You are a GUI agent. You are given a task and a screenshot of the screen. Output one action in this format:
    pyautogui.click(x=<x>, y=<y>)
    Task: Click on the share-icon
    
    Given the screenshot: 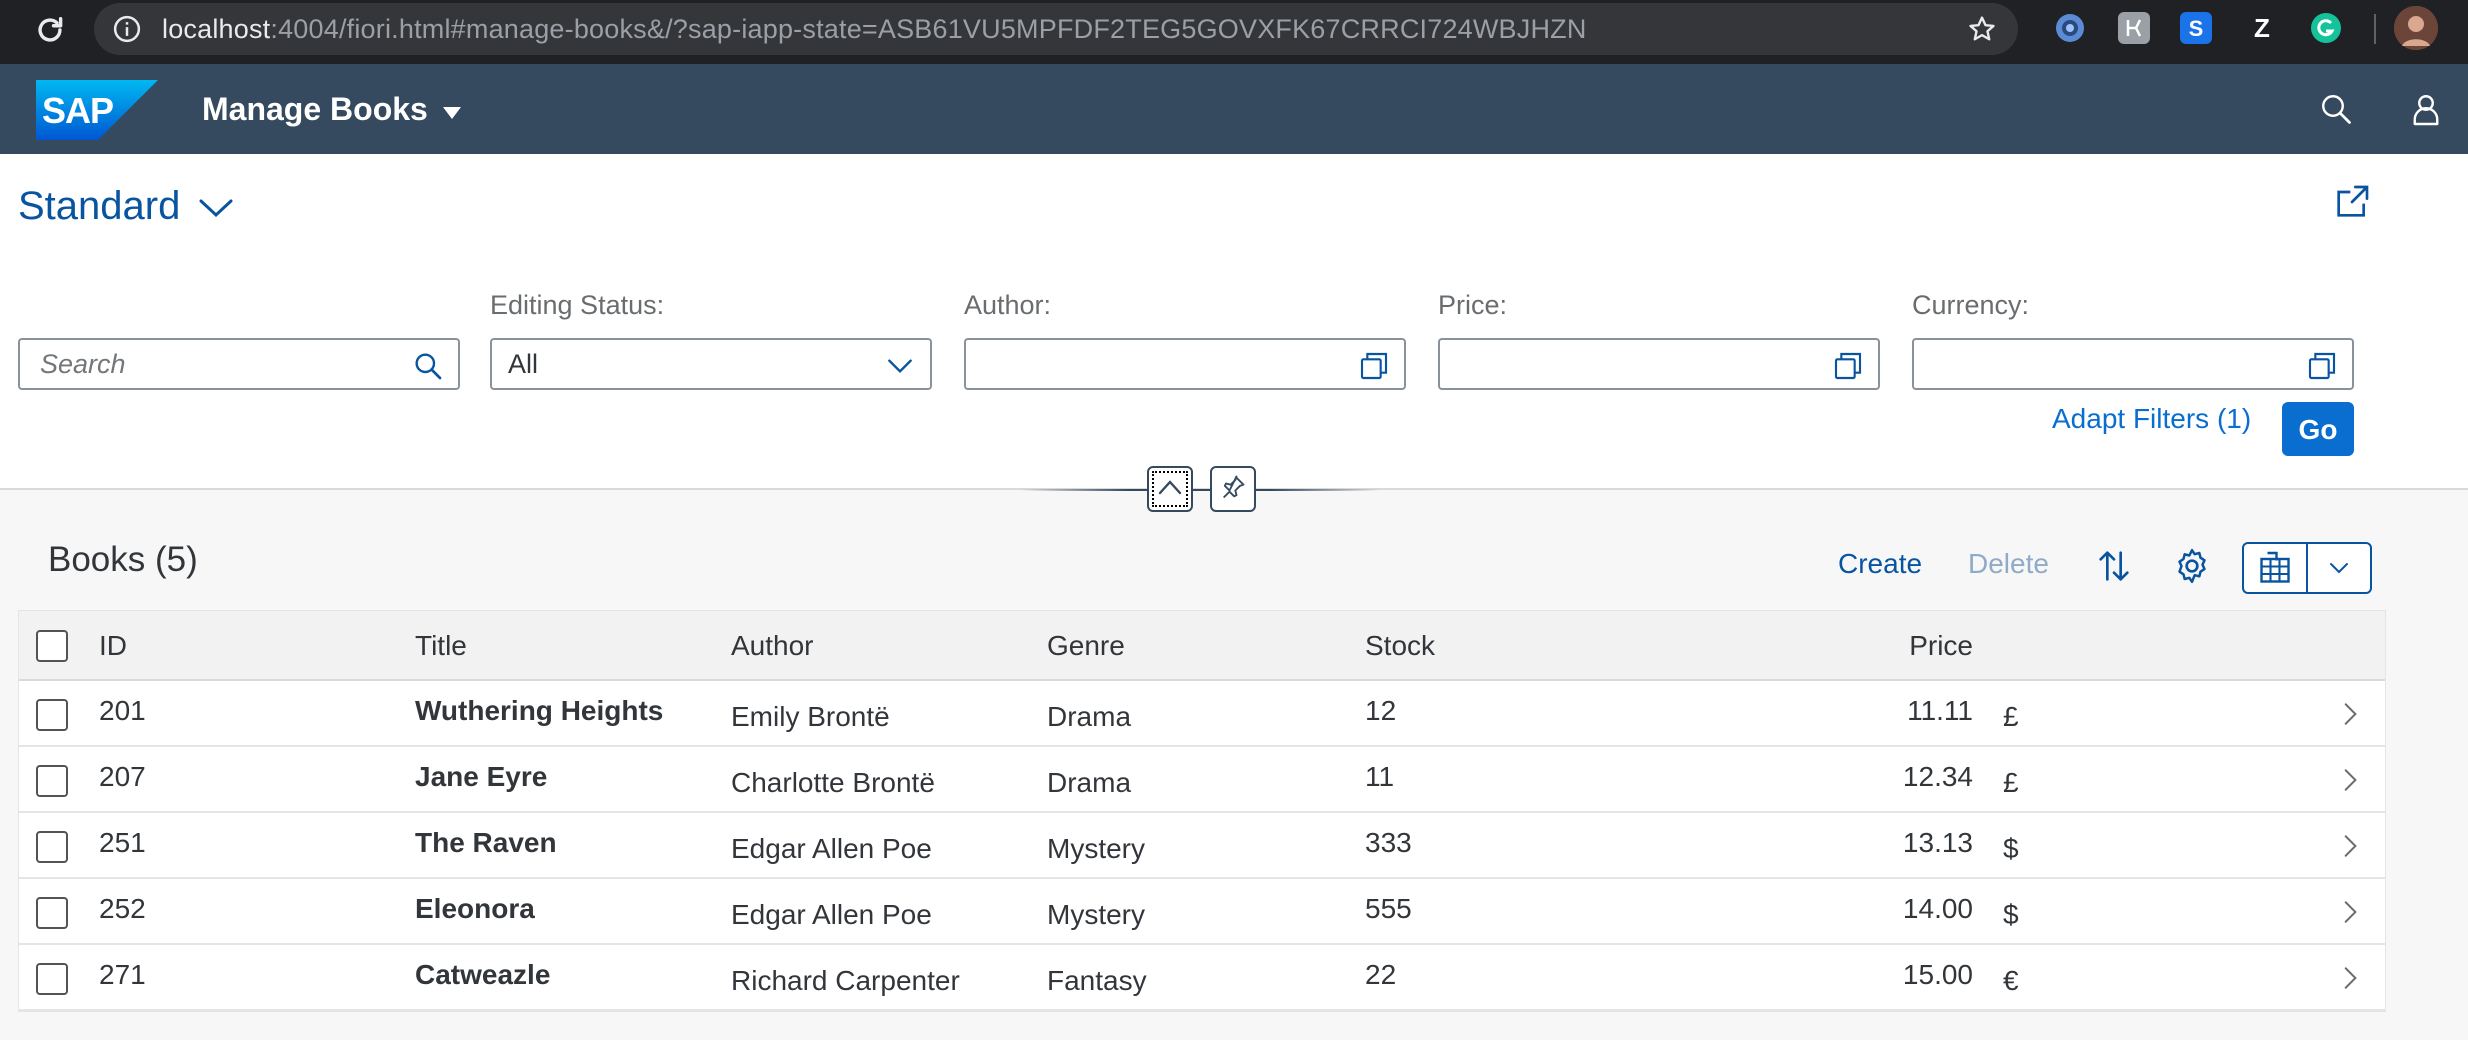 What is the action you would take?
    pyautogui.click(x=2352, y=202)
    